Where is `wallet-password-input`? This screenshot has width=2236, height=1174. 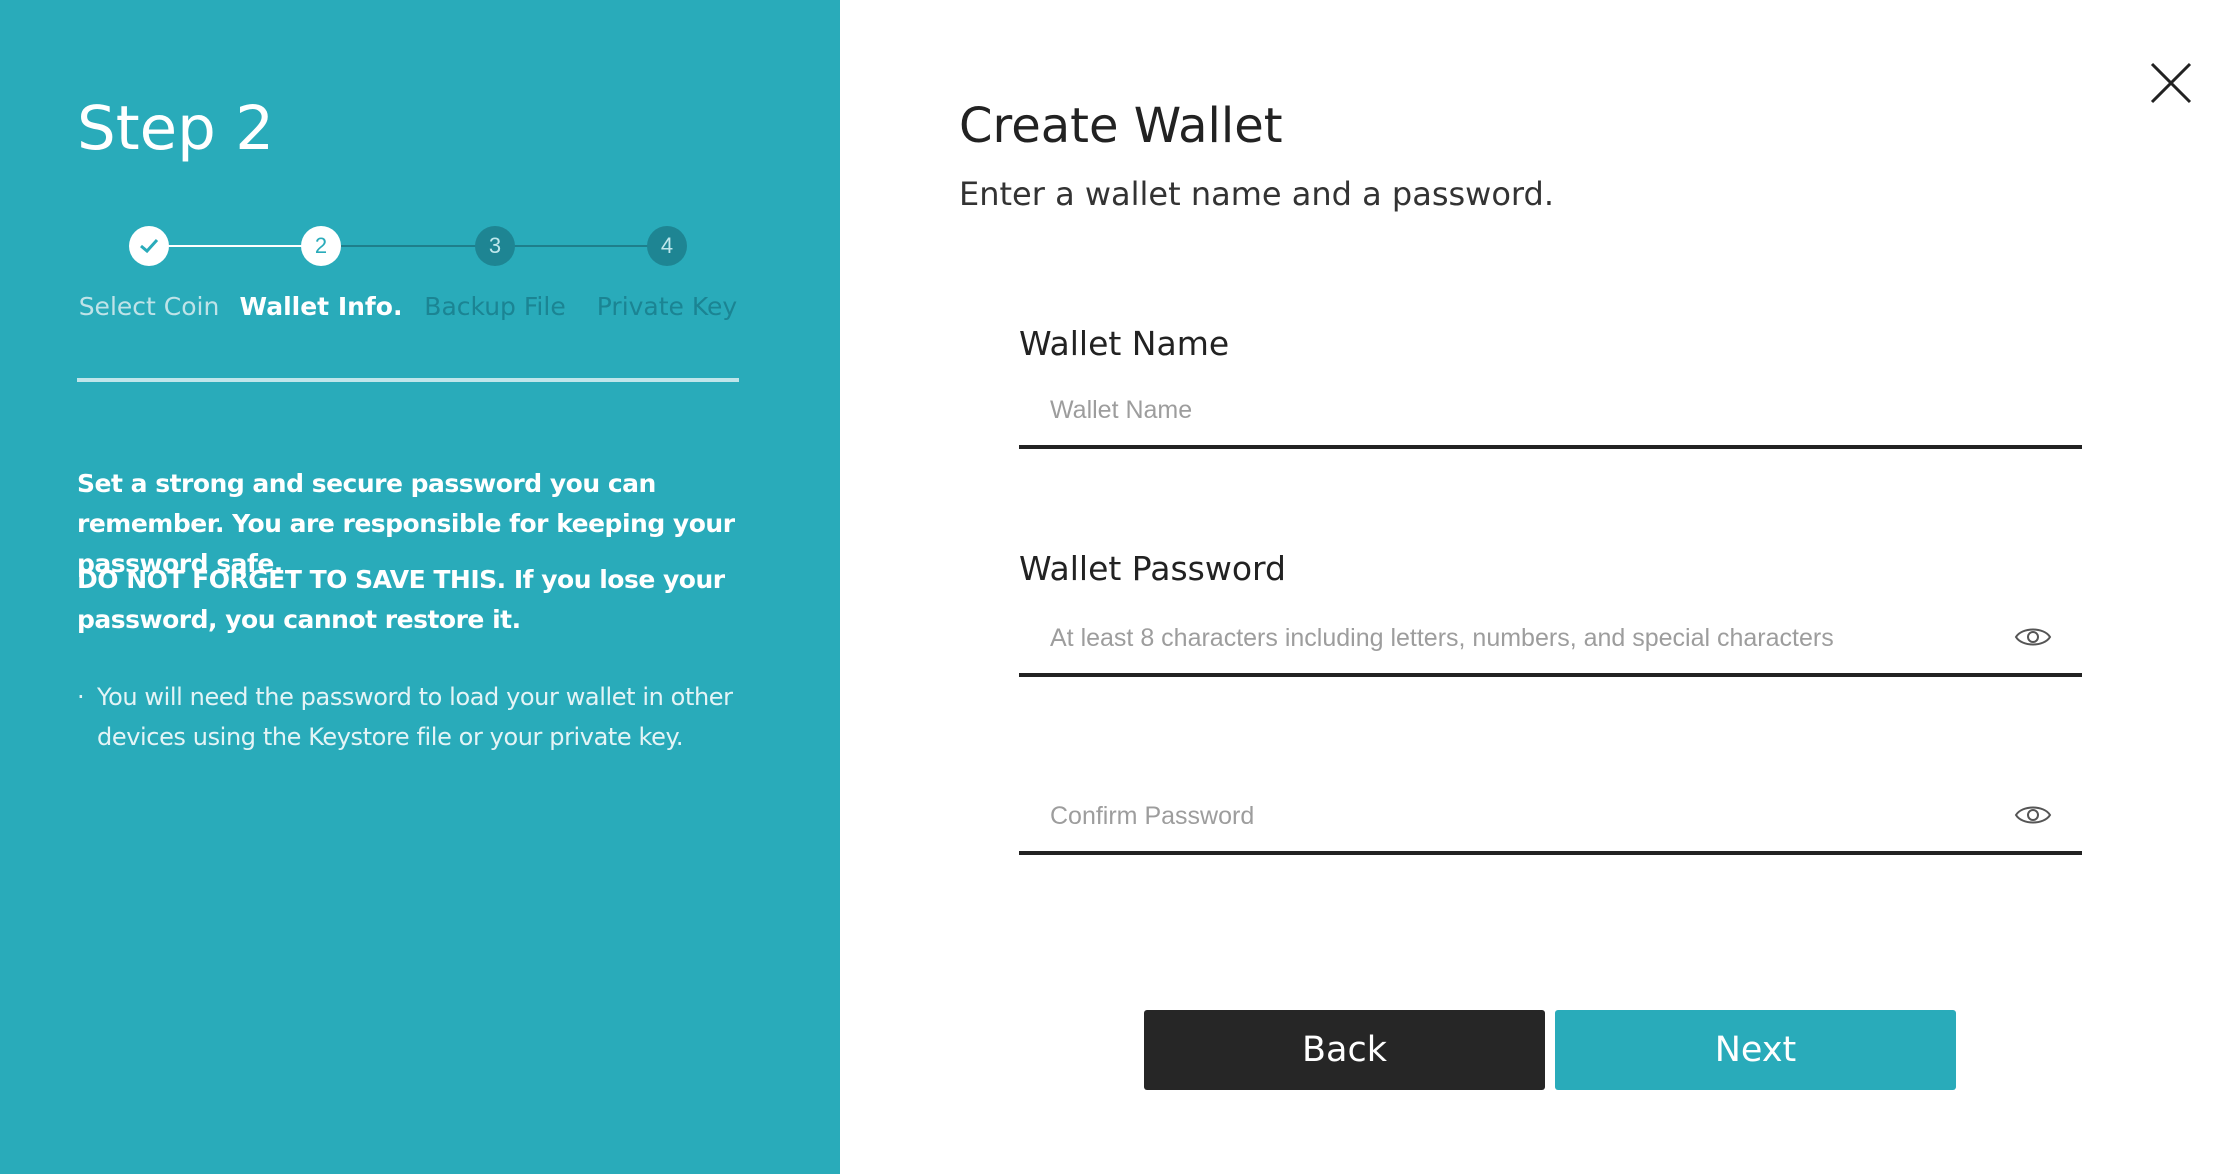
wallet-password-input is located at coordinates (1520, 638).